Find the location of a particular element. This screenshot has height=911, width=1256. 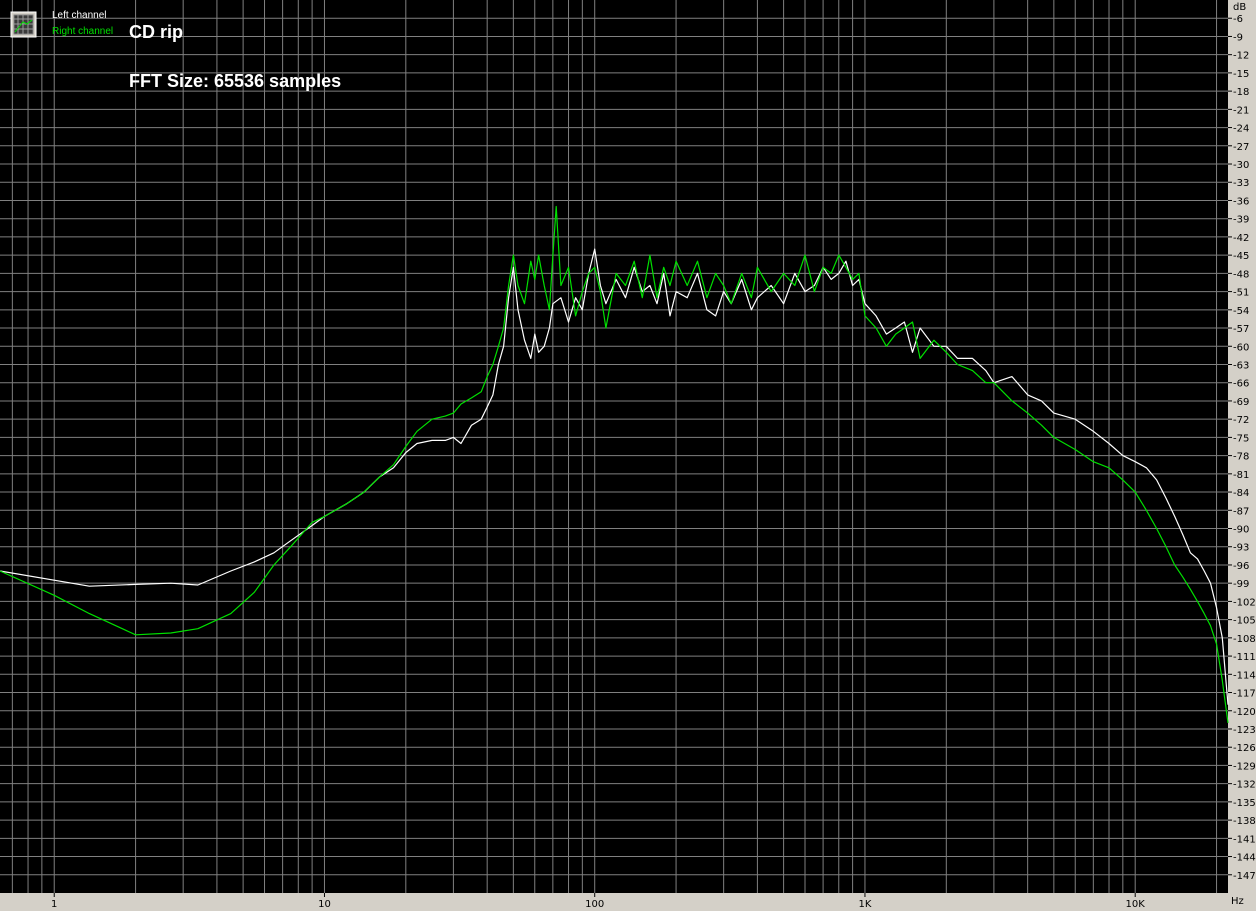

y-tick-label: -39 is located at coordinates (1241, 220).